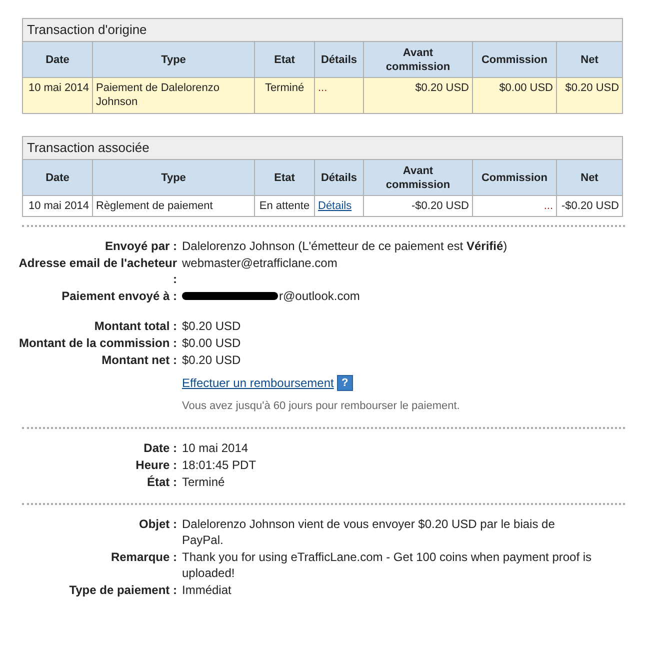 The image size is (651, 658). I want to click on field-value: 10 mai 2014, so click(215, 448).